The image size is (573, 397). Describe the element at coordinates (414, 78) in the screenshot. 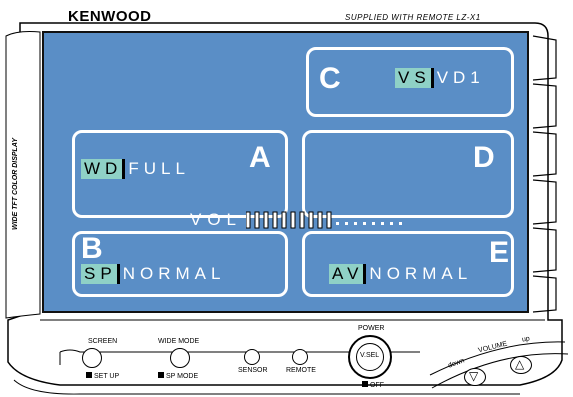

I see `section-c-tag: VS` at that location.